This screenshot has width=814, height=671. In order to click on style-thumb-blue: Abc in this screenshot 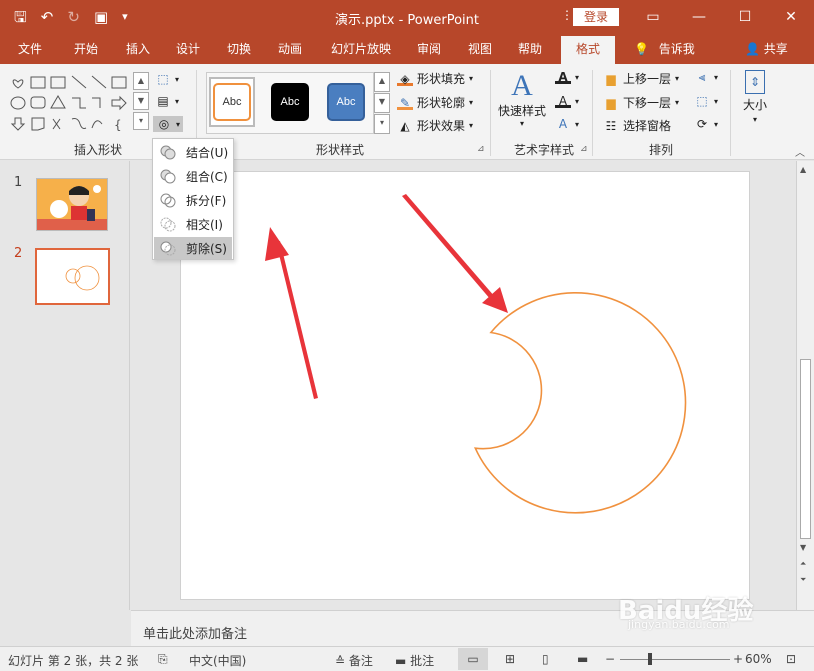, I will do `click(346, 102)`.